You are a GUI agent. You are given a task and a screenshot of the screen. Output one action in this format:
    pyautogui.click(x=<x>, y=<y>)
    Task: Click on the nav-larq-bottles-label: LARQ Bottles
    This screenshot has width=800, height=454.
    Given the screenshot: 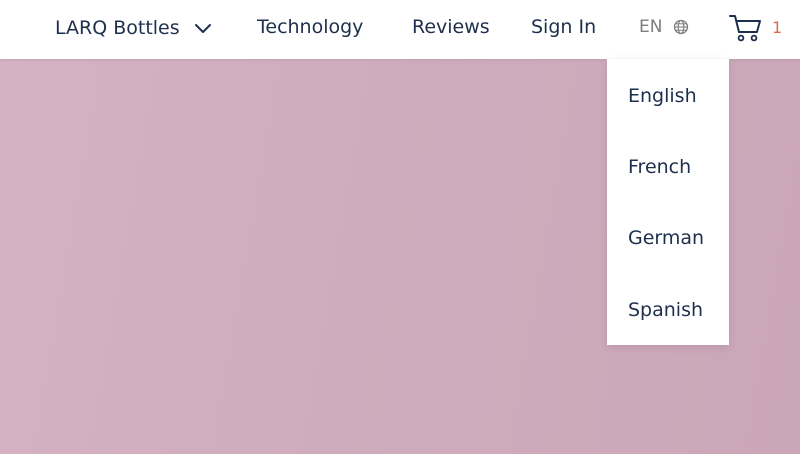 What is the action you would take?
    pyautogui.click(x=117, y=27)
    